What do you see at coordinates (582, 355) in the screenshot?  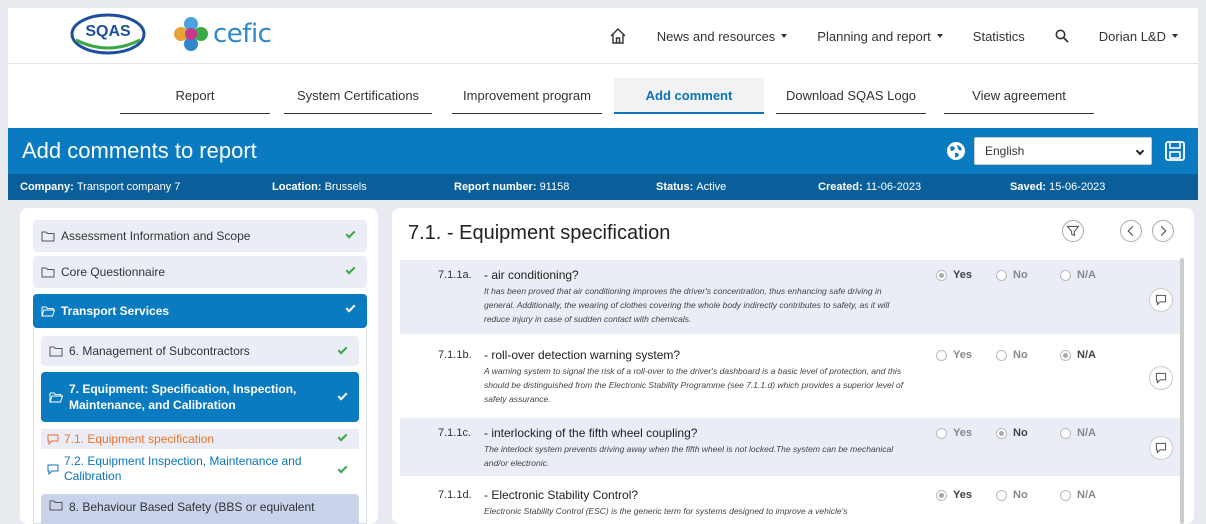 I see `question-text: - roll-over detection warning system?` at bounding box center [582, 355].